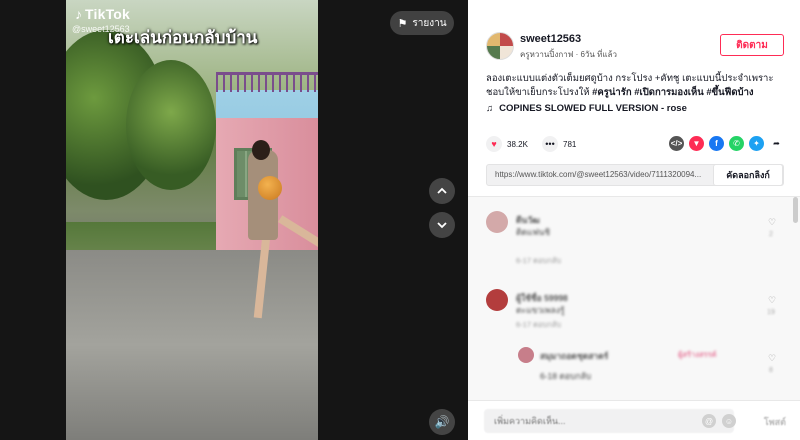  Describe the element at coordinates (550, 39) in the screenshot. I see `author-username: sweet12563` at that location.